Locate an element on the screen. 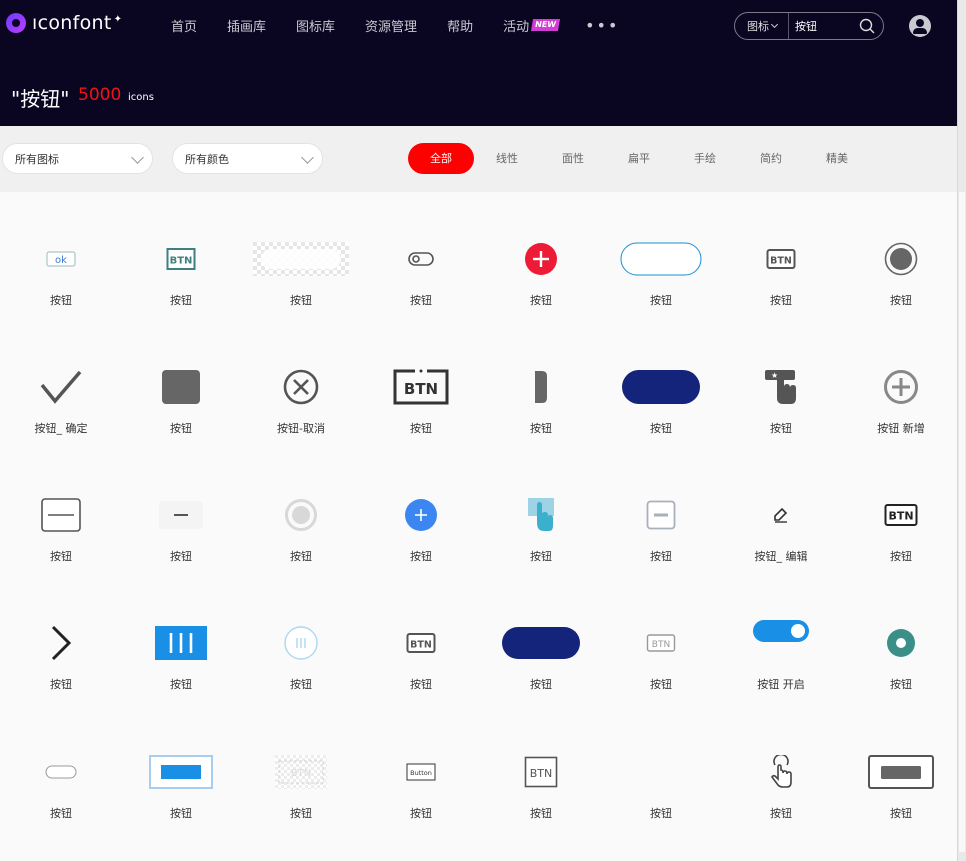 This screenshot has width=966, height=861. btn-dashed-icon: BTN is located at coordinates (301, 772).